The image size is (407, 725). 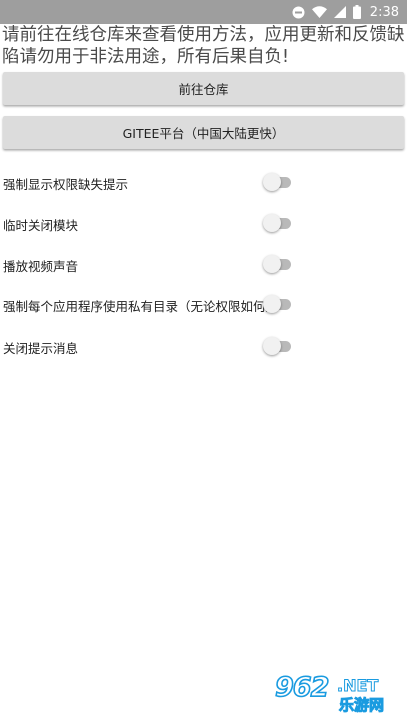 I want to click on setting-row-force-private-directory: 强制每个应用程序使用私有目录（无论权限如何）, so click(x=203, y=304).